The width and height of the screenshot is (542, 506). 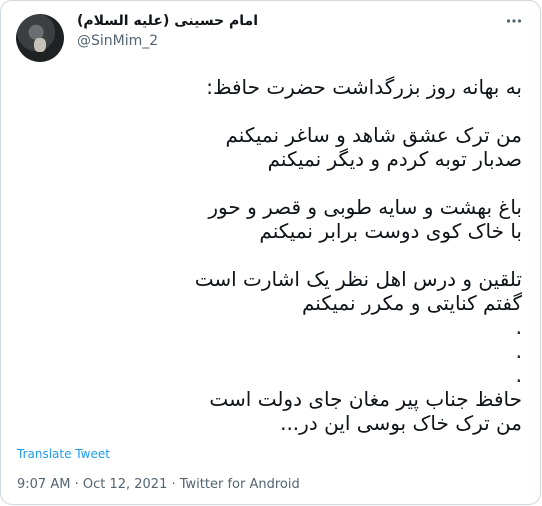 I want to click on more-options-button, so click(x=514, y=21).